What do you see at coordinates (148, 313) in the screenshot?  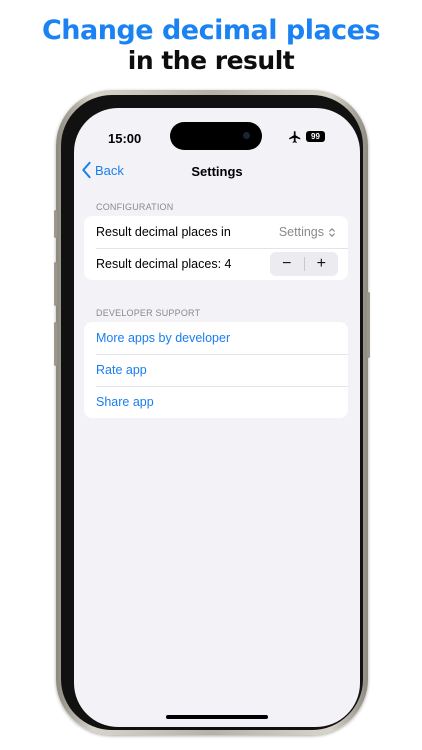 I see `developer-support-header: DEVELOPER SUPPORT` at bounding box center [148, 313].